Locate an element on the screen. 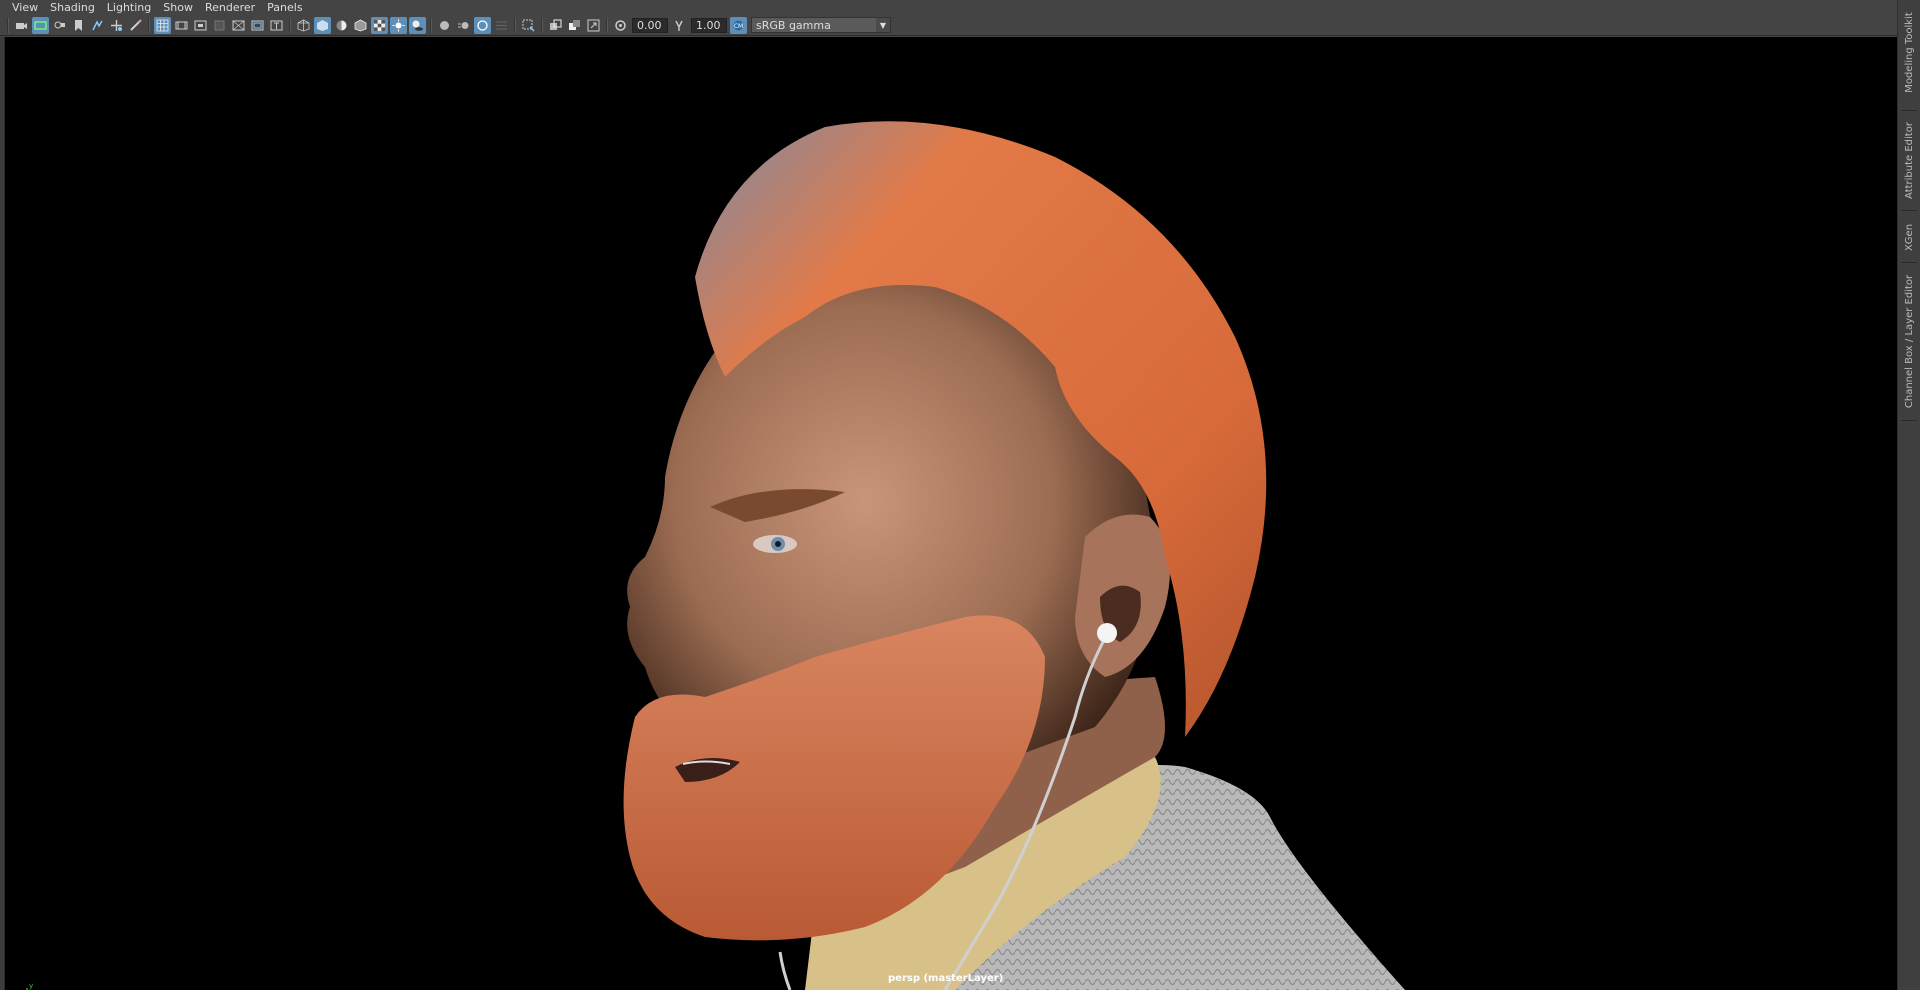 The width and height of the screenshot is (1920, 990). color-space-dropdown: sRGB gamma ▼ is located at coordinates (821, 25).